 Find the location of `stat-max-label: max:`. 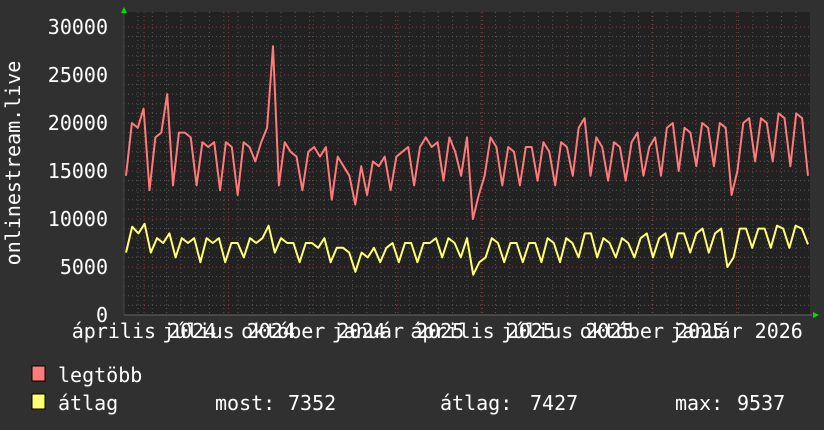

stat-max-label: max: is located at coordinates (699, 403).